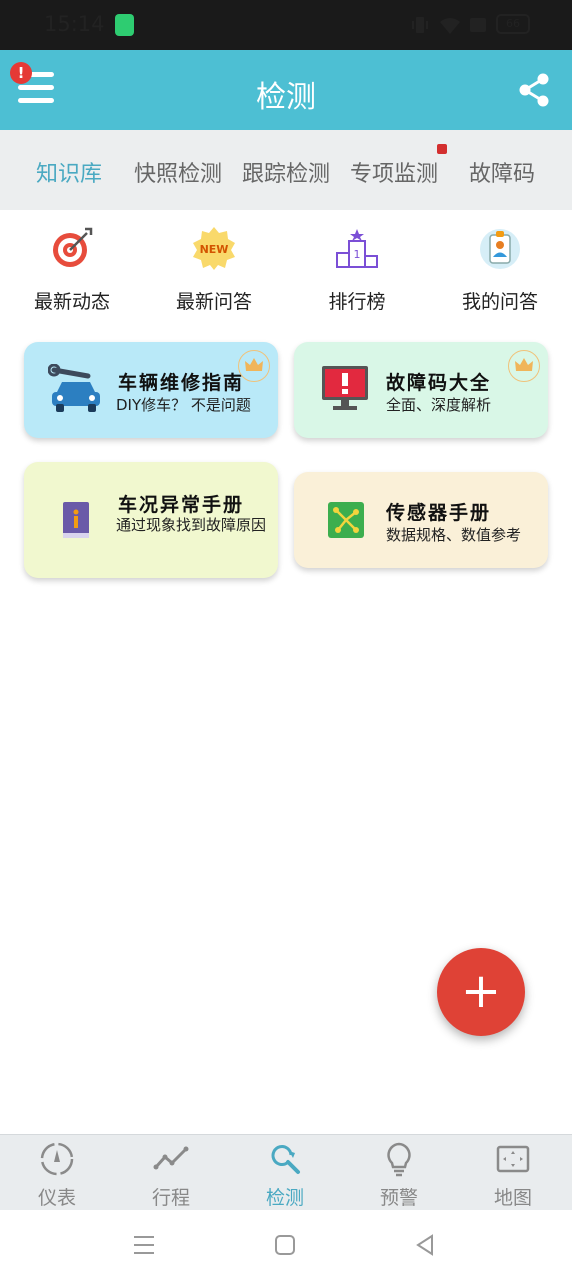 This screenshot has width=572, height=1280. Describe the element at coordinates (439, 513) in the screenshot. I see `card-title: 传感器手册` at that location.